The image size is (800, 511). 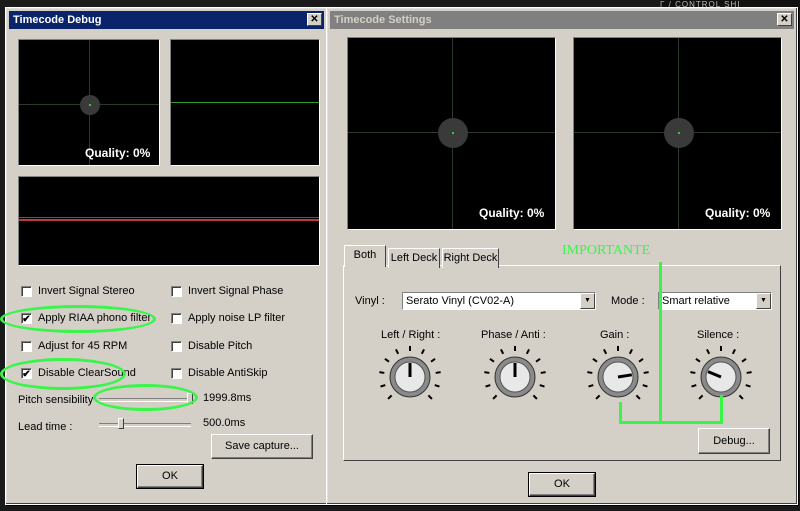 I want to click on phase-anti-knob, so click(x=515, y=377).